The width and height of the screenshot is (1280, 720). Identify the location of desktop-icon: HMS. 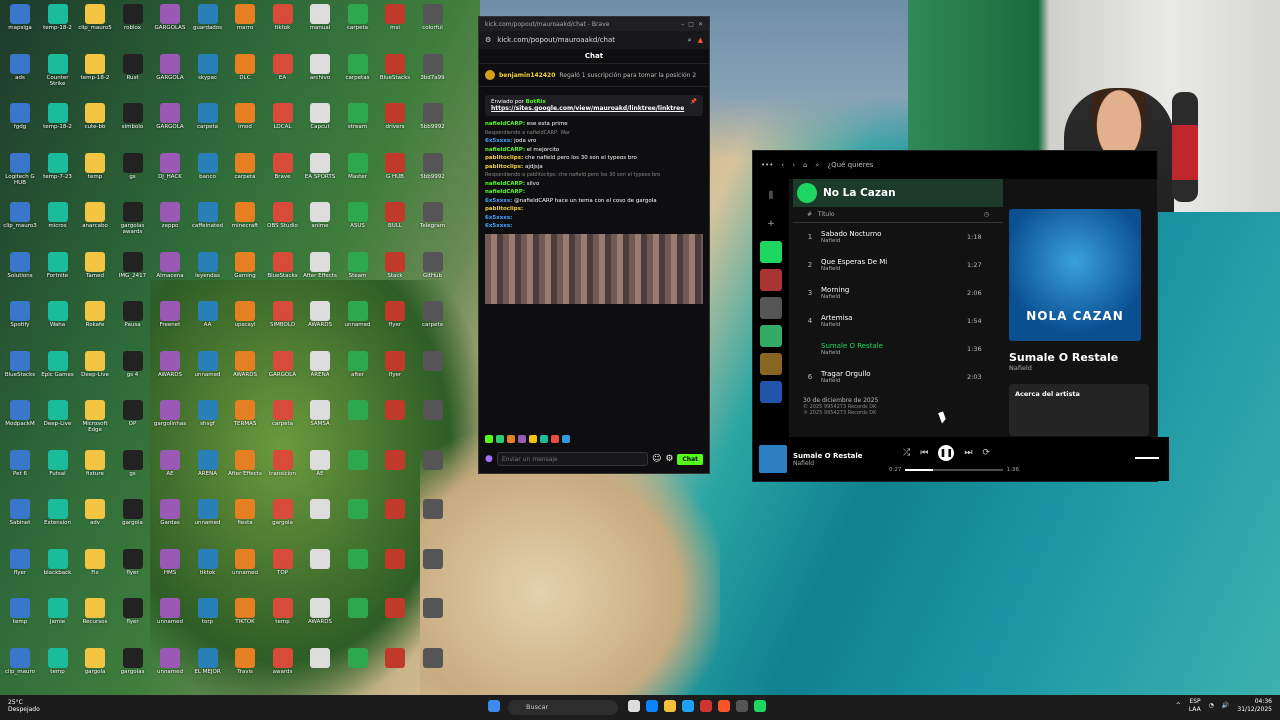
(170, 562).